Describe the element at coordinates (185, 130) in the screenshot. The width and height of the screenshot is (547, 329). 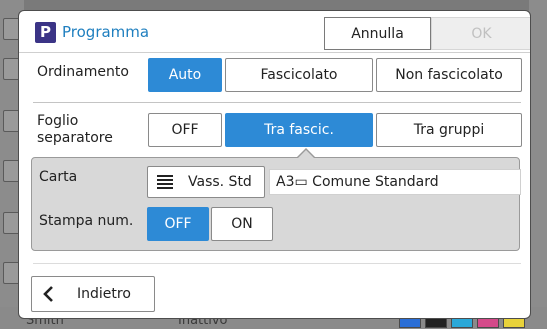
I see `separator-option-off: OFF` at that location.